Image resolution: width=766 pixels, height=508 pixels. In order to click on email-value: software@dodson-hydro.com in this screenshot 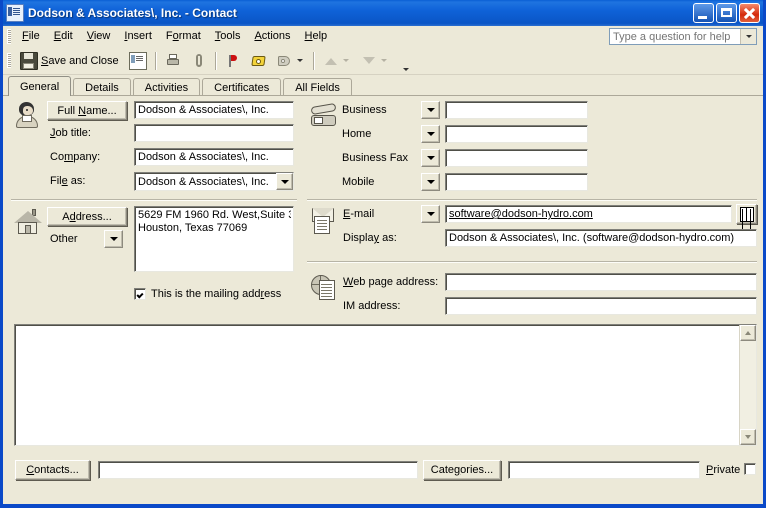, I will do `click(521, 214)`.